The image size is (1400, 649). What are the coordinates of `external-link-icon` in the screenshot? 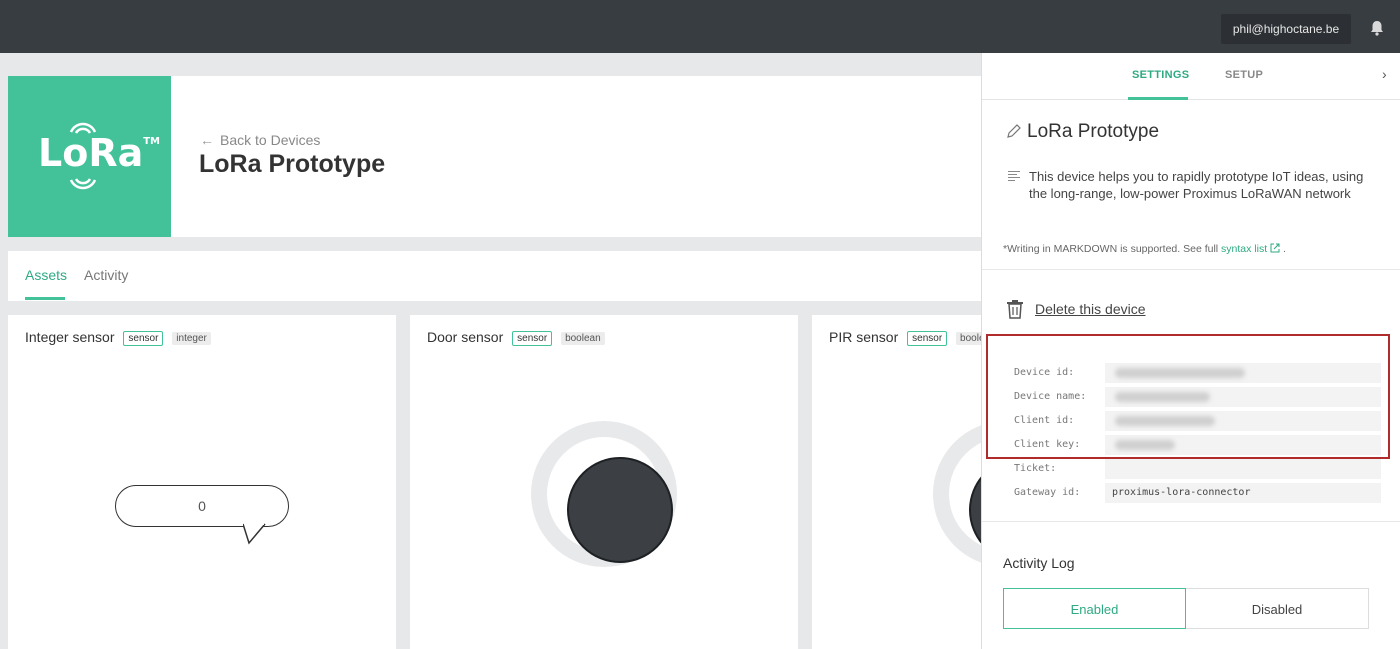 It's located at (1275, 248).